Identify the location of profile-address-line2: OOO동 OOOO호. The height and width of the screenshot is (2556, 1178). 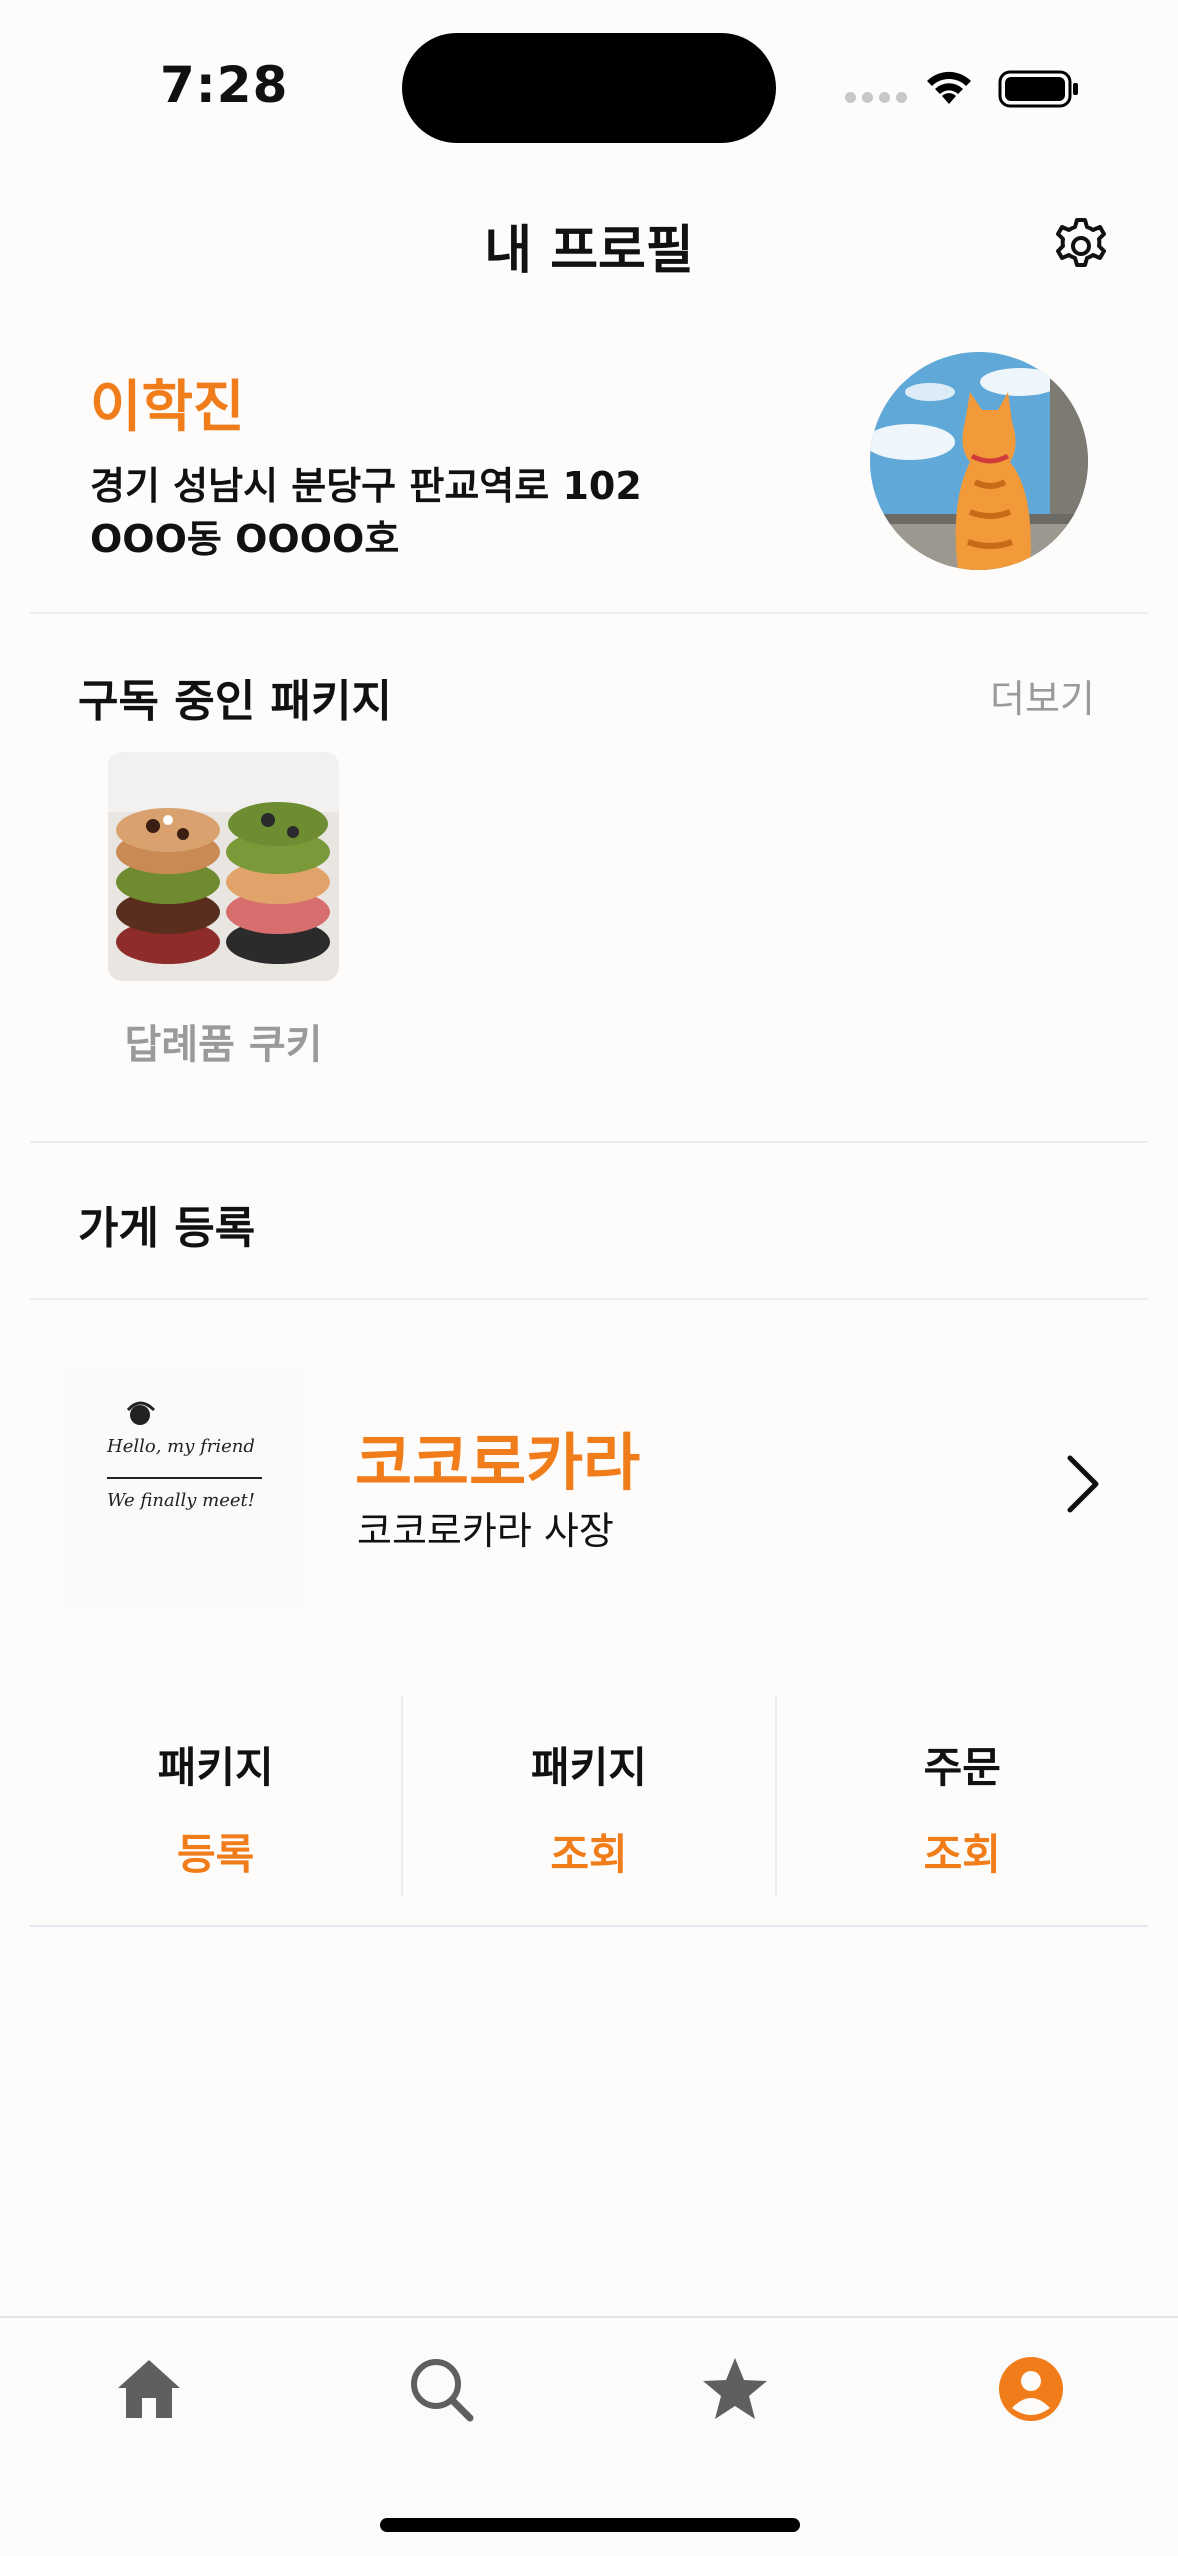
(245, 539).